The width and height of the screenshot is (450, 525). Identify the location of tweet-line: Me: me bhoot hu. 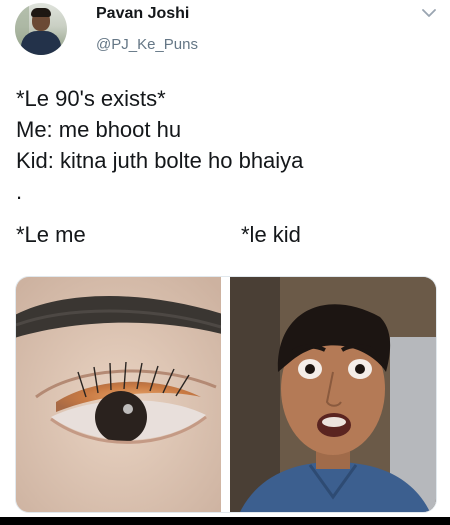
(99, 129).